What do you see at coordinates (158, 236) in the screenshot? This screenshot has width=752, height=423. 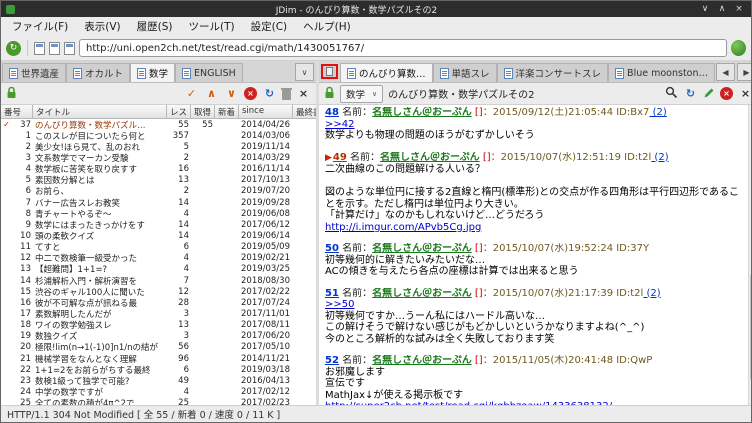 I see `table-row: 10 頭の柔軟クイズ 14 2019/06/14` at bounding box center [158, 236].